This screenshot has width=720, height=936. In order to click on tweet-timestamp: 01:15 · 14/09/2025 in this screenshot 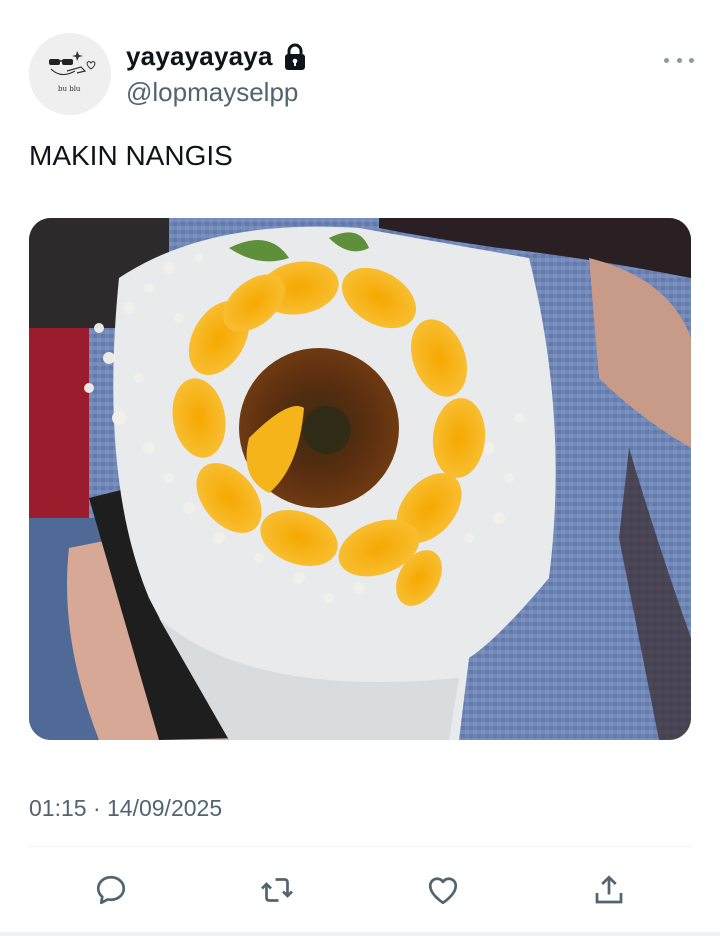, I will do `click(125, 808)`.